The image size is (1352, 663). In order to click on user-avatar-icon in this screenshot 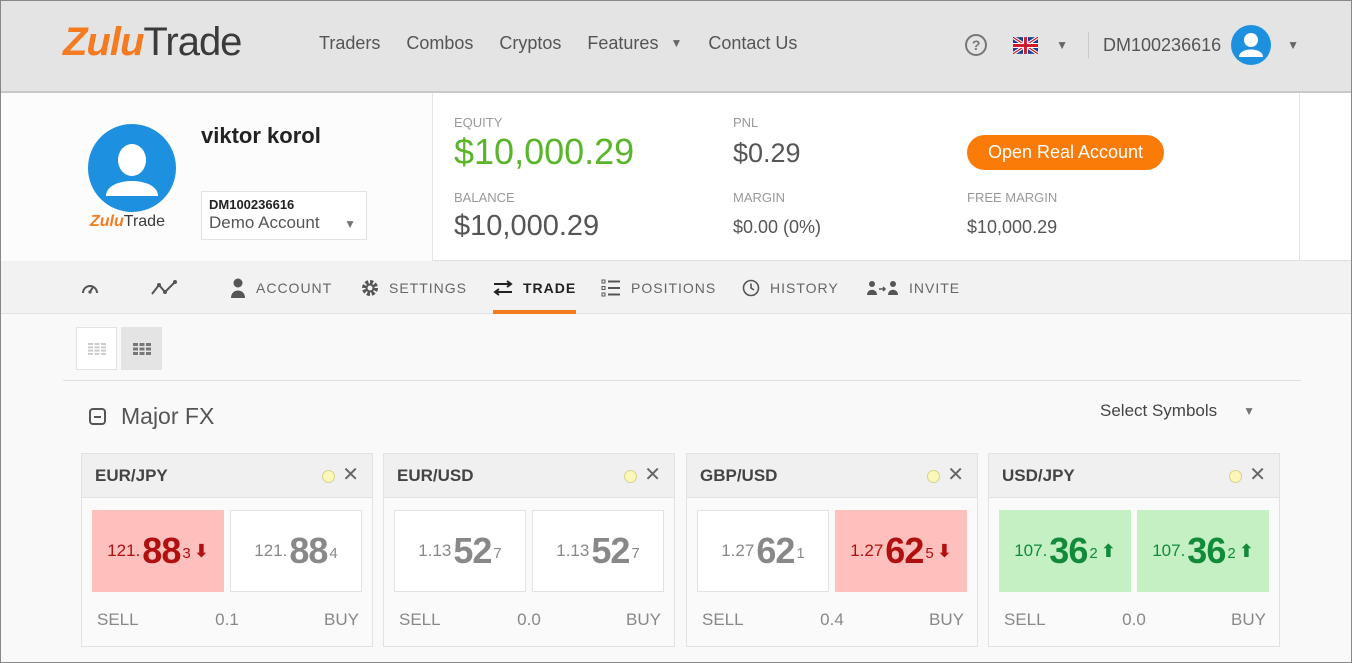, I will do `click(1251, 45)`.